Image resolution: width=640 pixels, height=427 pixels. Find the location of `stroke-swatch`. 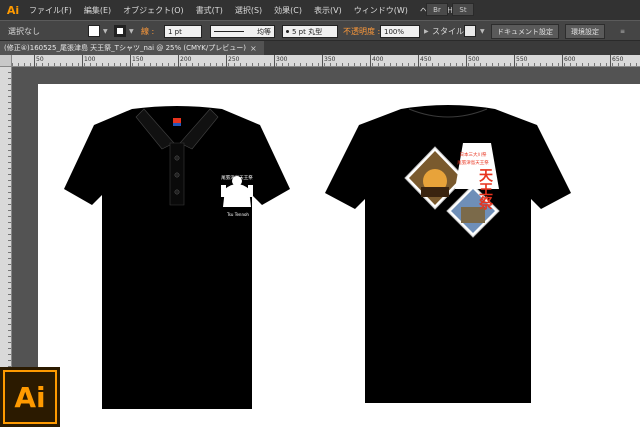

stroke-swatch is located at coordinates (120, 31).